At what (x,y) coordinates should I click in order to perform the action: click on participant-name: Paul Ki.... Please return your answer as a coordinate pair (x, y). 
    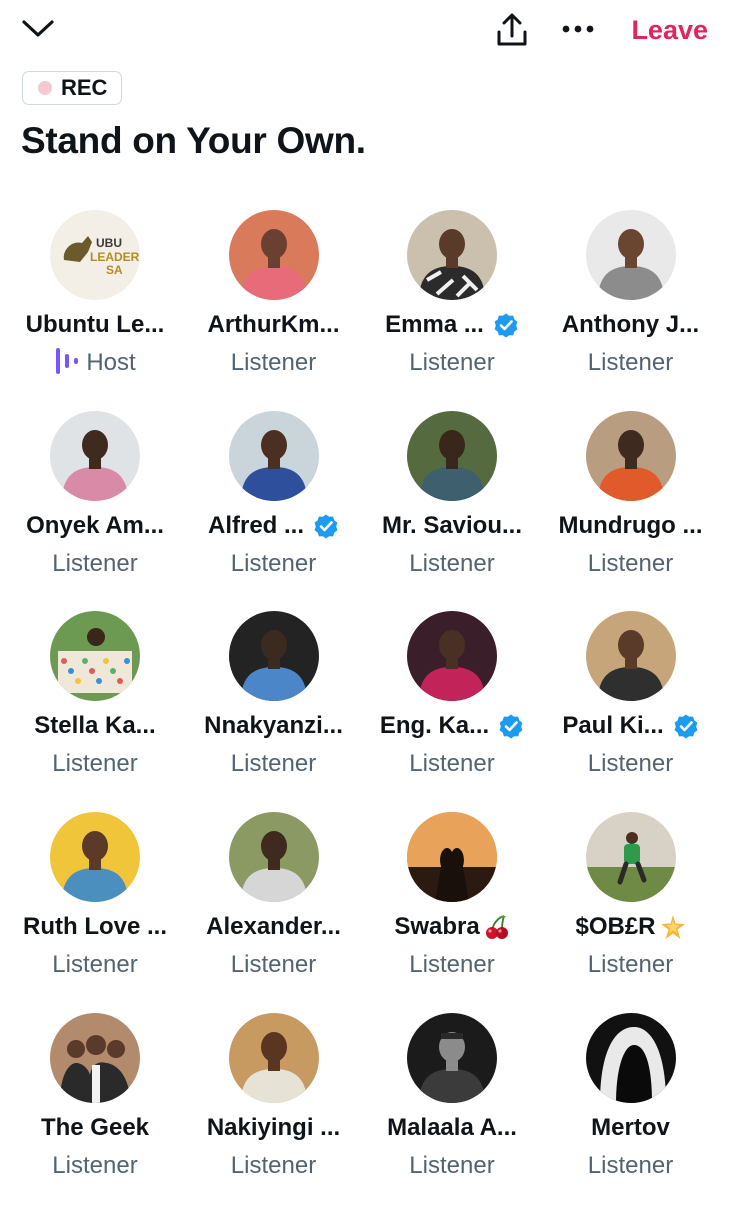
    Looking at the image, I should click on (613, 726).